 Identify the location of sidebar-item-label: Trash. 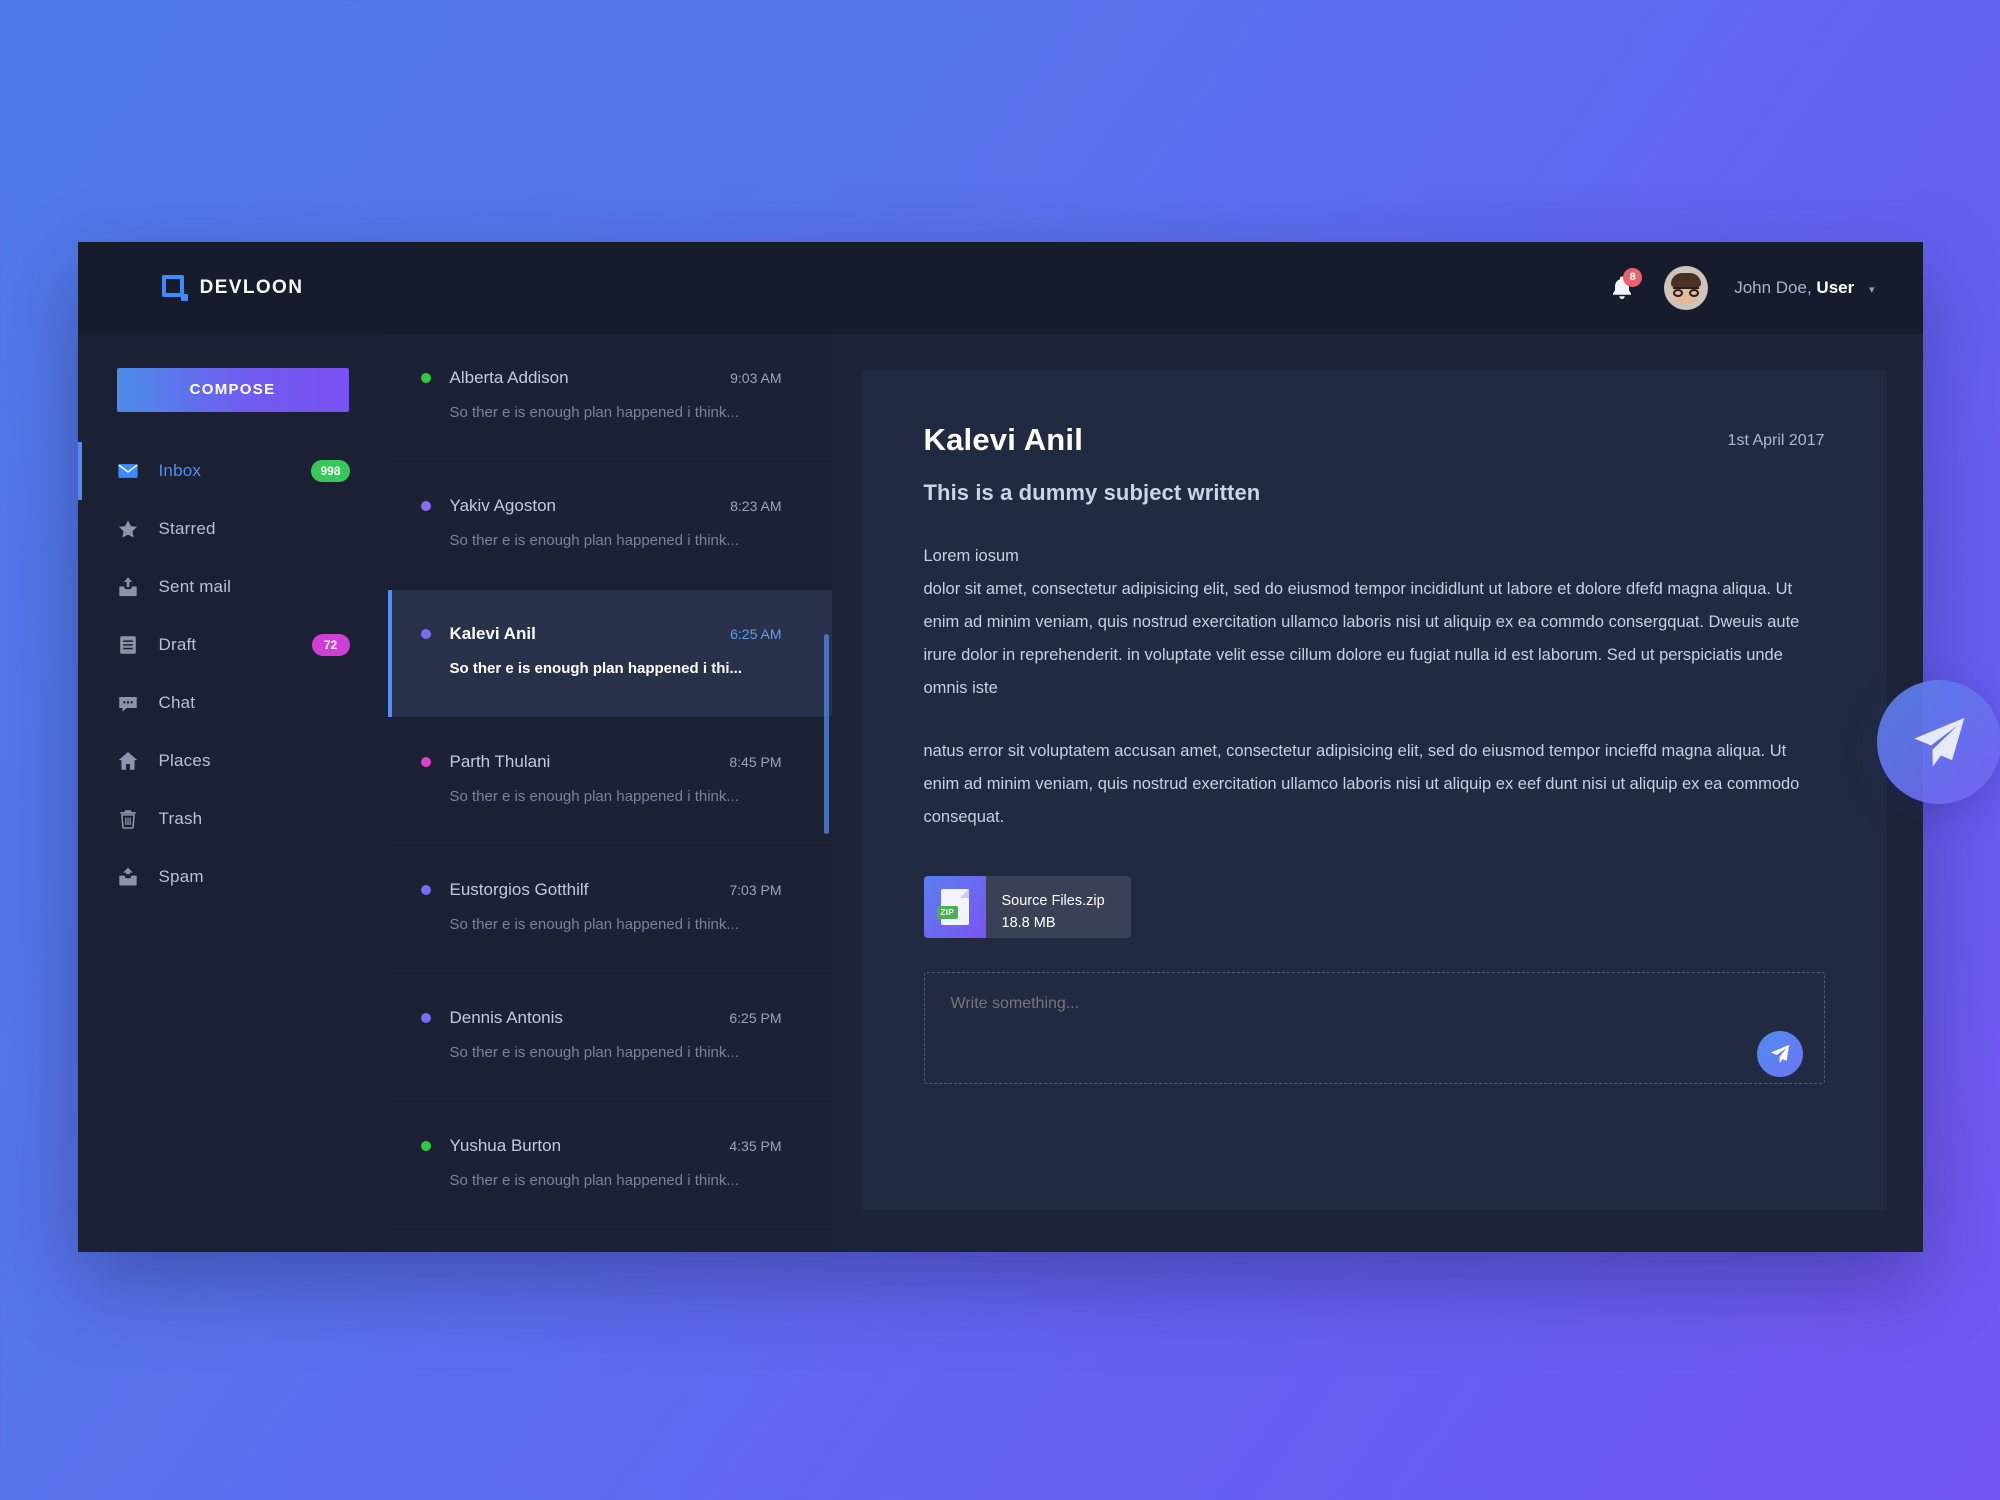
(180, 818).